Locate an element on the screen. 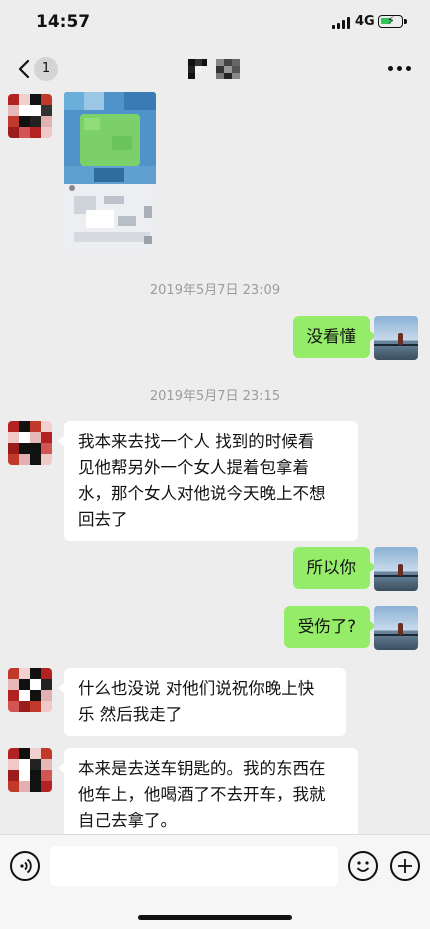 The image size is (430, 929). plus-icon is located at coordinates (405, 866).